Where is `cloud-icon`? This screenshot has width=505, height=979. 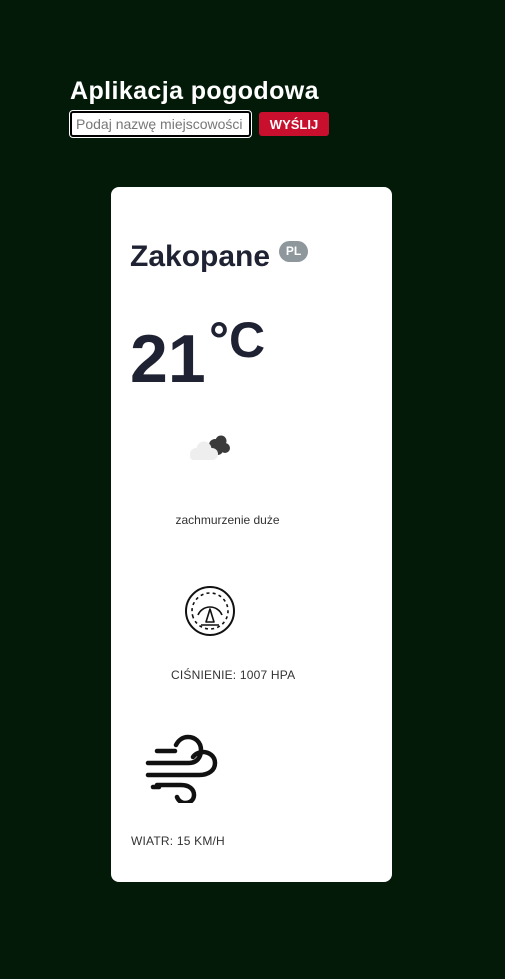
cloud-icon is located at coordinates (210, 447).